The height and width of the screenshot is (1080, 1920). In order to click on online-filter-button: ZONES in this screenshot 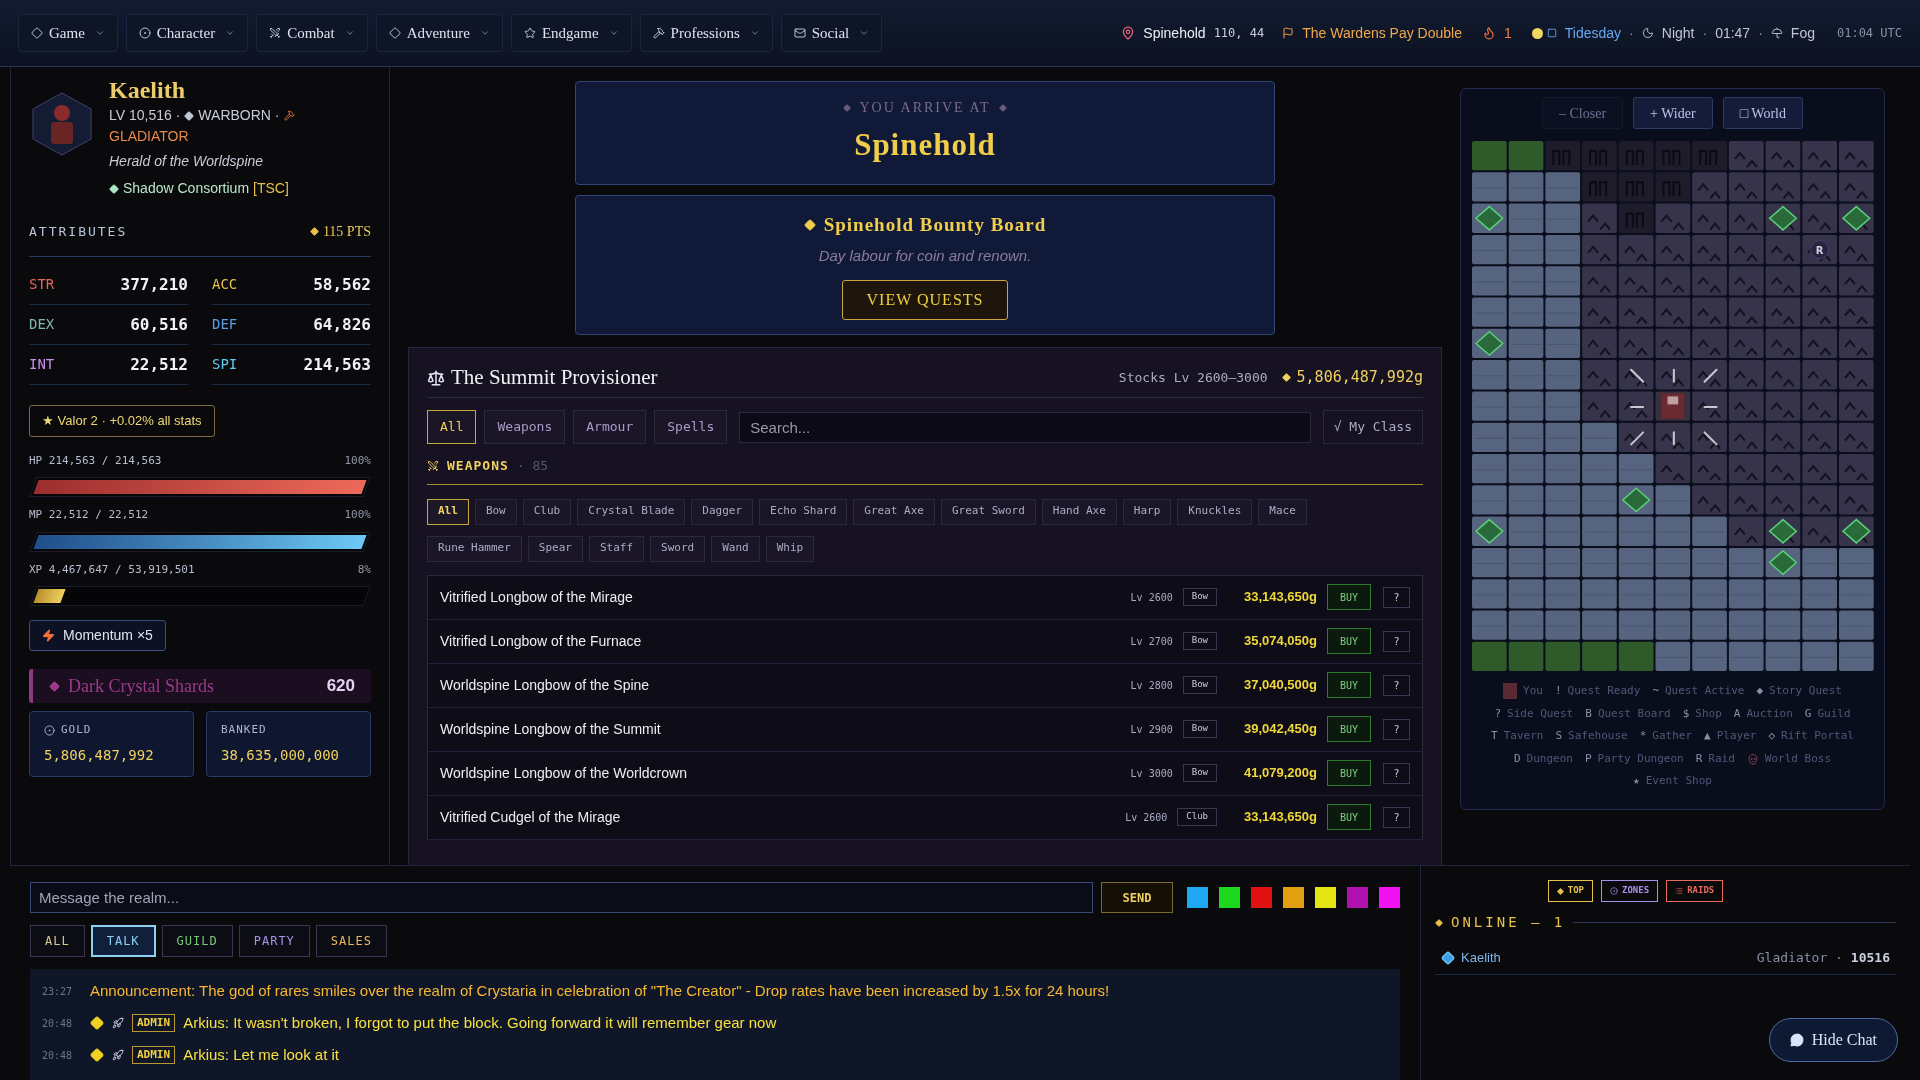, I will do `click(1630, 891)`.